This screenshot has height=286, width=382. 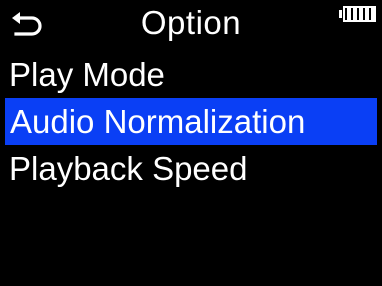 What do you see at coordinates (128, 168) in the screenshot?
I see `menu-item-label: Playback Speed` at bounding box center [128, 168].